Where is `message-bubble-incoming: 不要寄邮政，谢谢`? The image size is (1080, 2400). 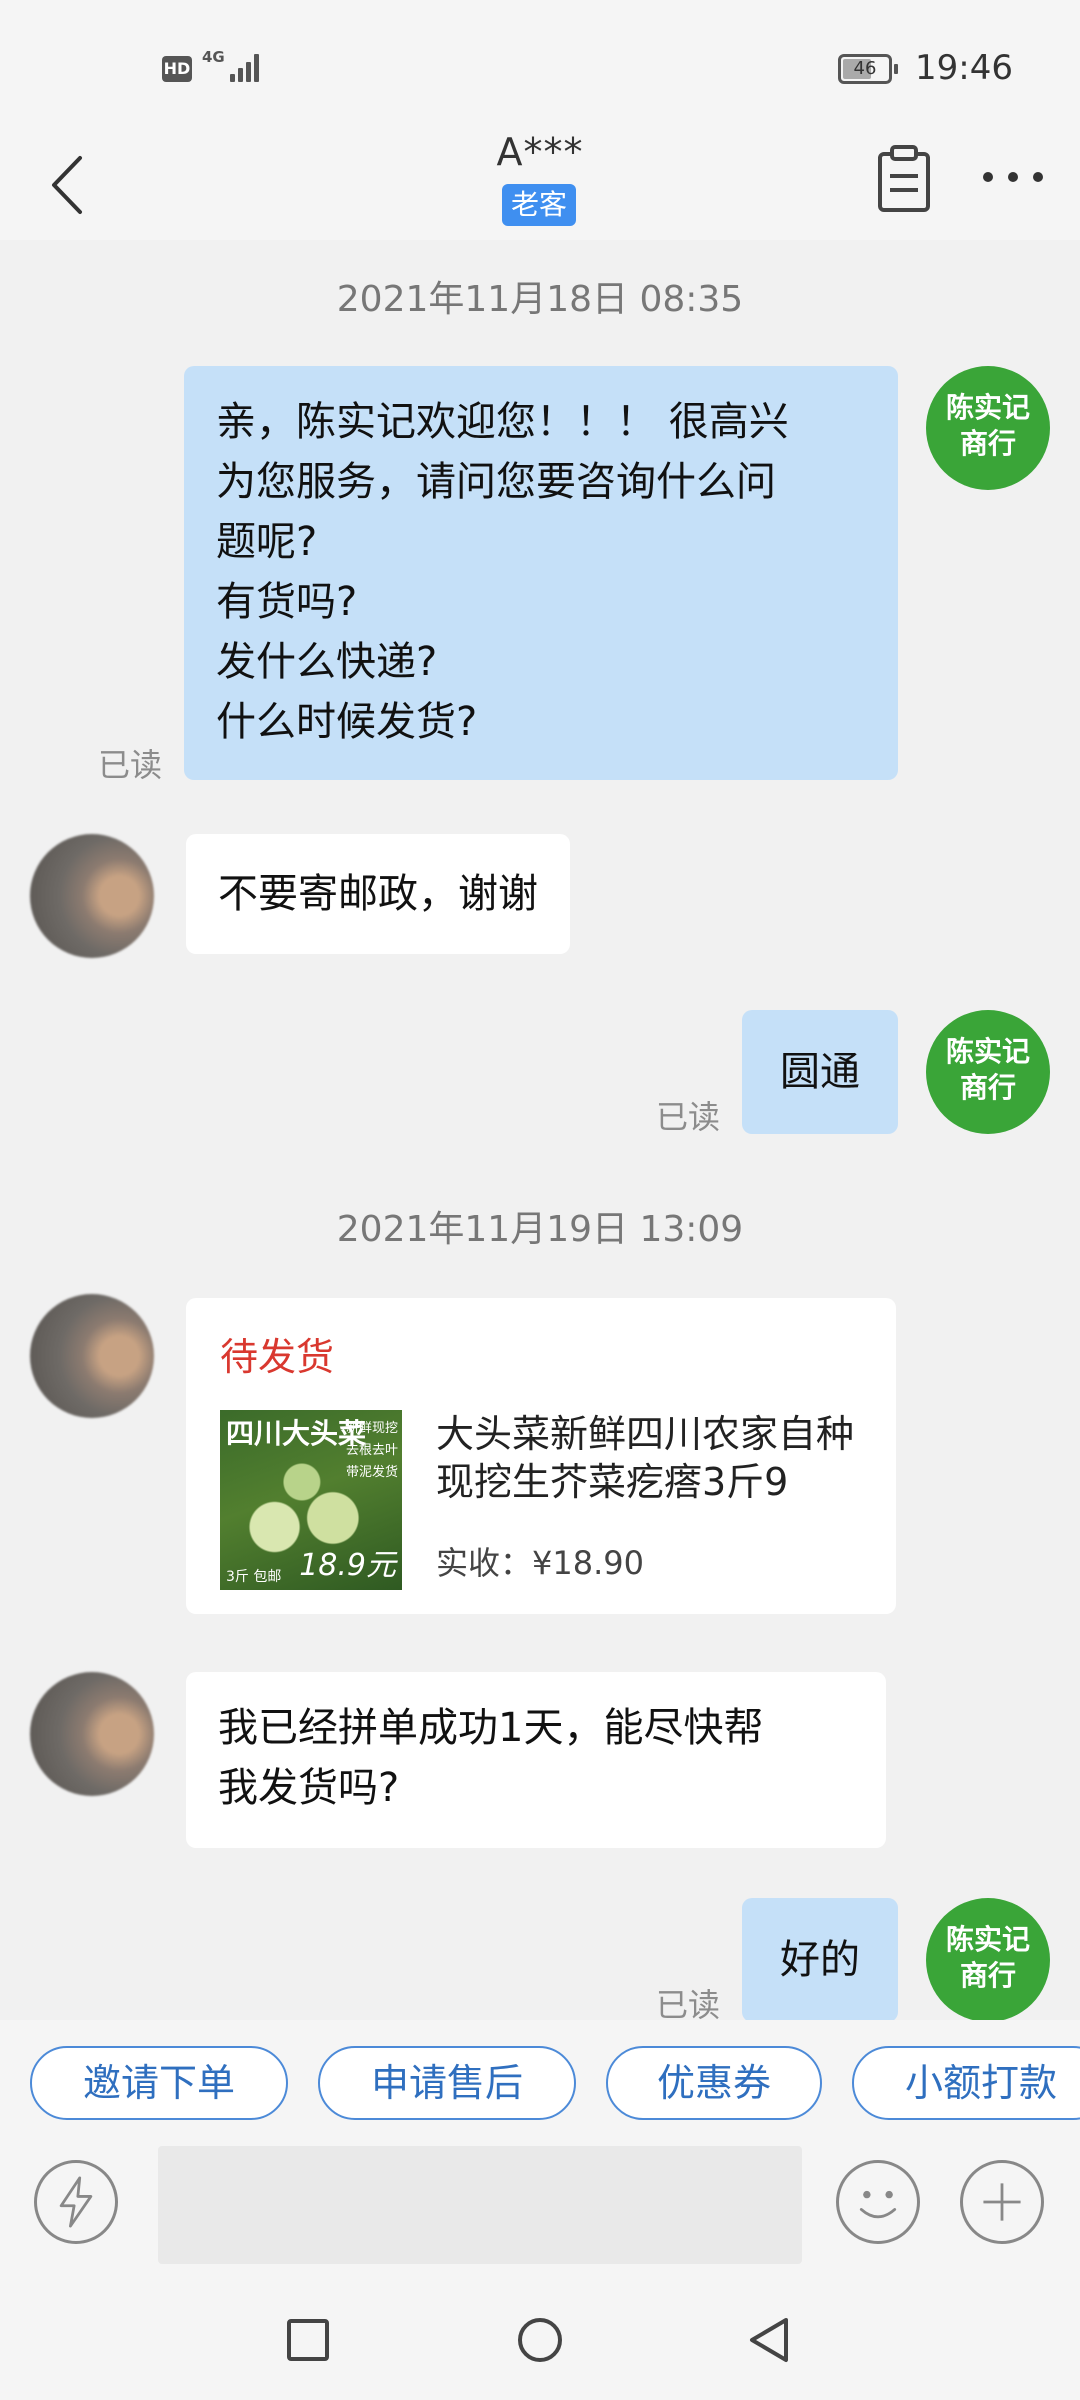
message-bubble-incoming: 不要寄邮政，谢谢 is located at coordinates (378, 894).